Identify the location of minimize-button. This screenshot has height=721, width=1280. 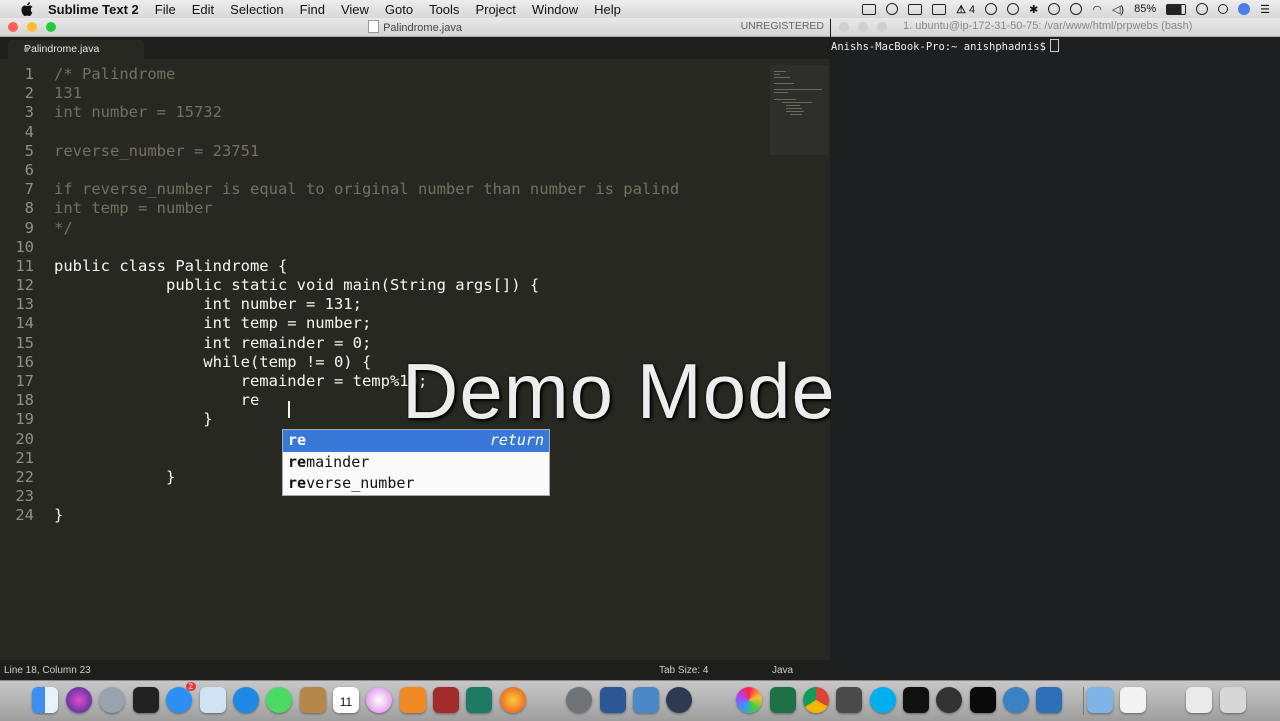
(863, 27).